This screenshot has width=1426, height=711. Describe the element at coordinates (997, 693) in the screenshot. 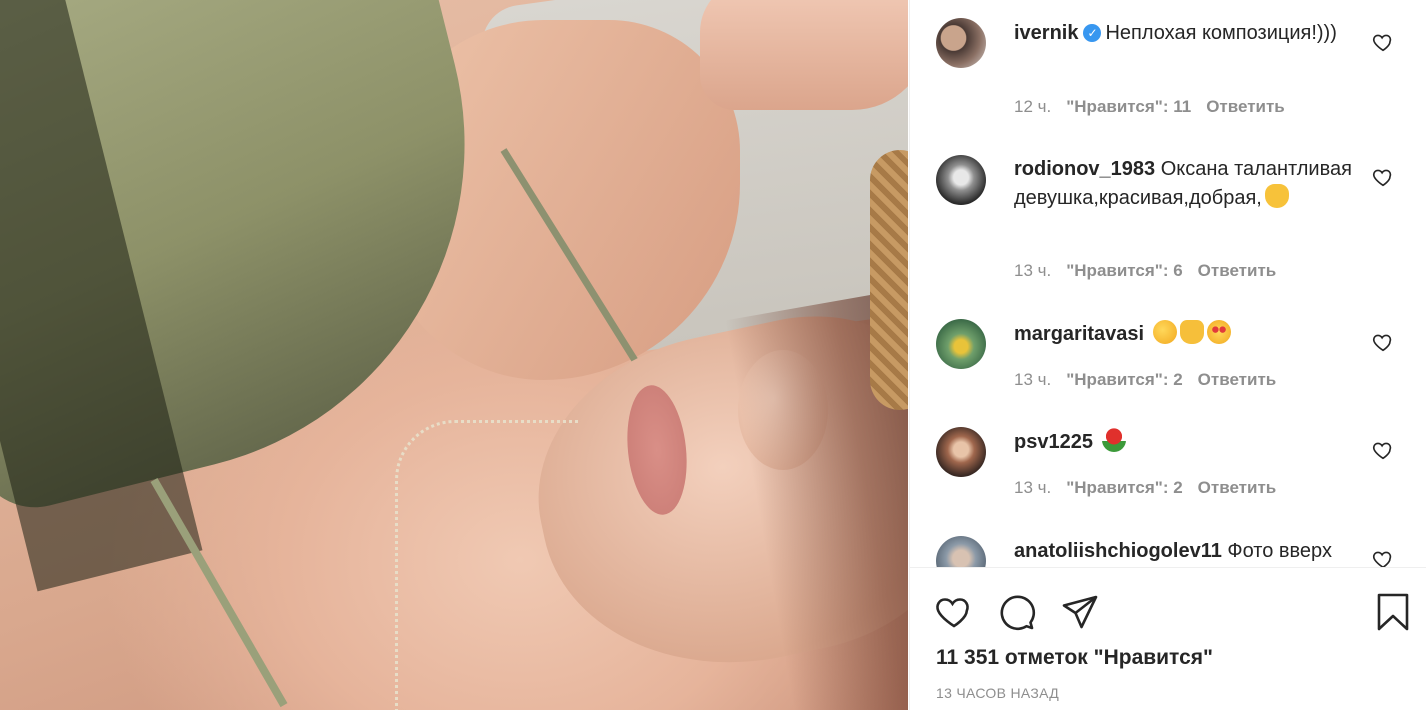

I see `post-timestamp: 13 ЧАСОВ НАЗАД` at that location.